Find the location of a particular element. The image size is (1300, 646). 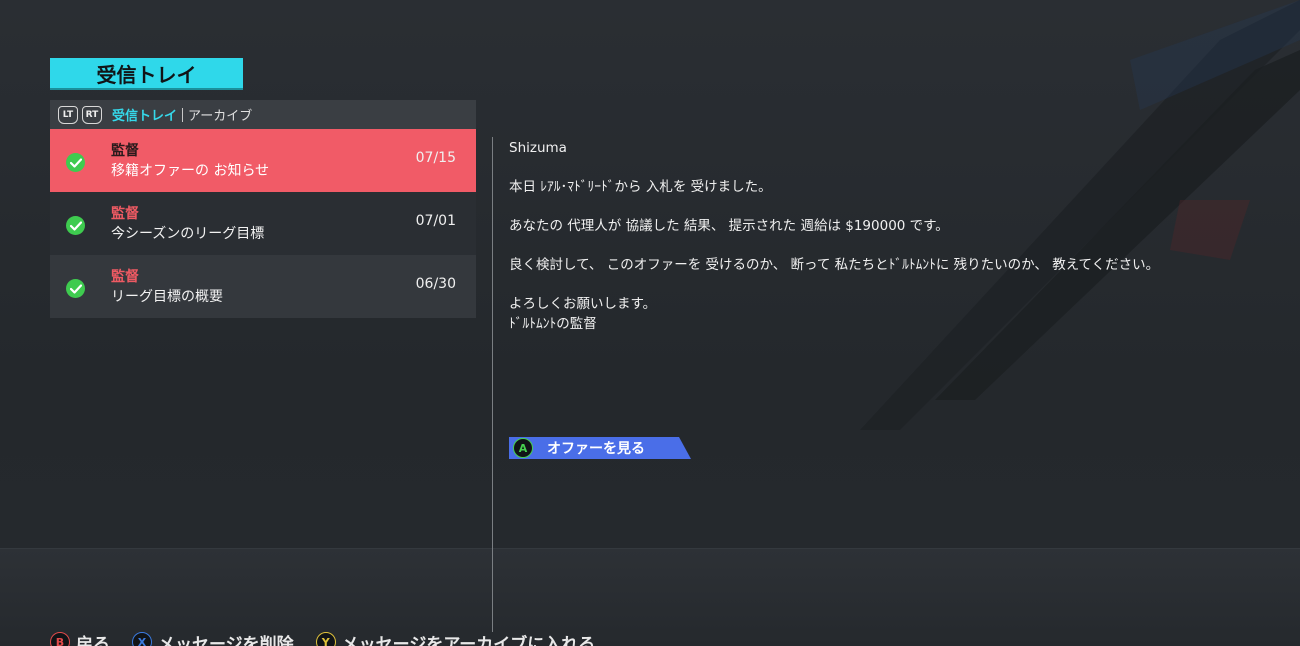

b-button-icon: B is located at coordinates (60, 639).